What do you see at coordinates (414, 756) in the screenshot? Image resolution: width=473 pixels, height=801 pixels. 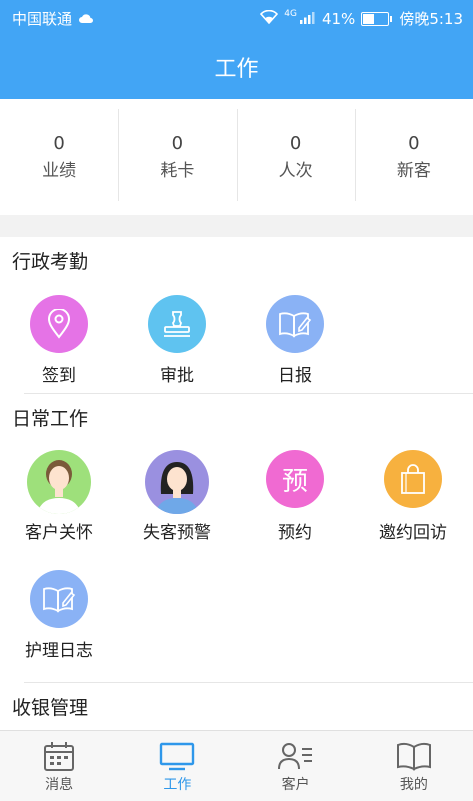 I see `open-book-icon` at bounding box center [414, 756].